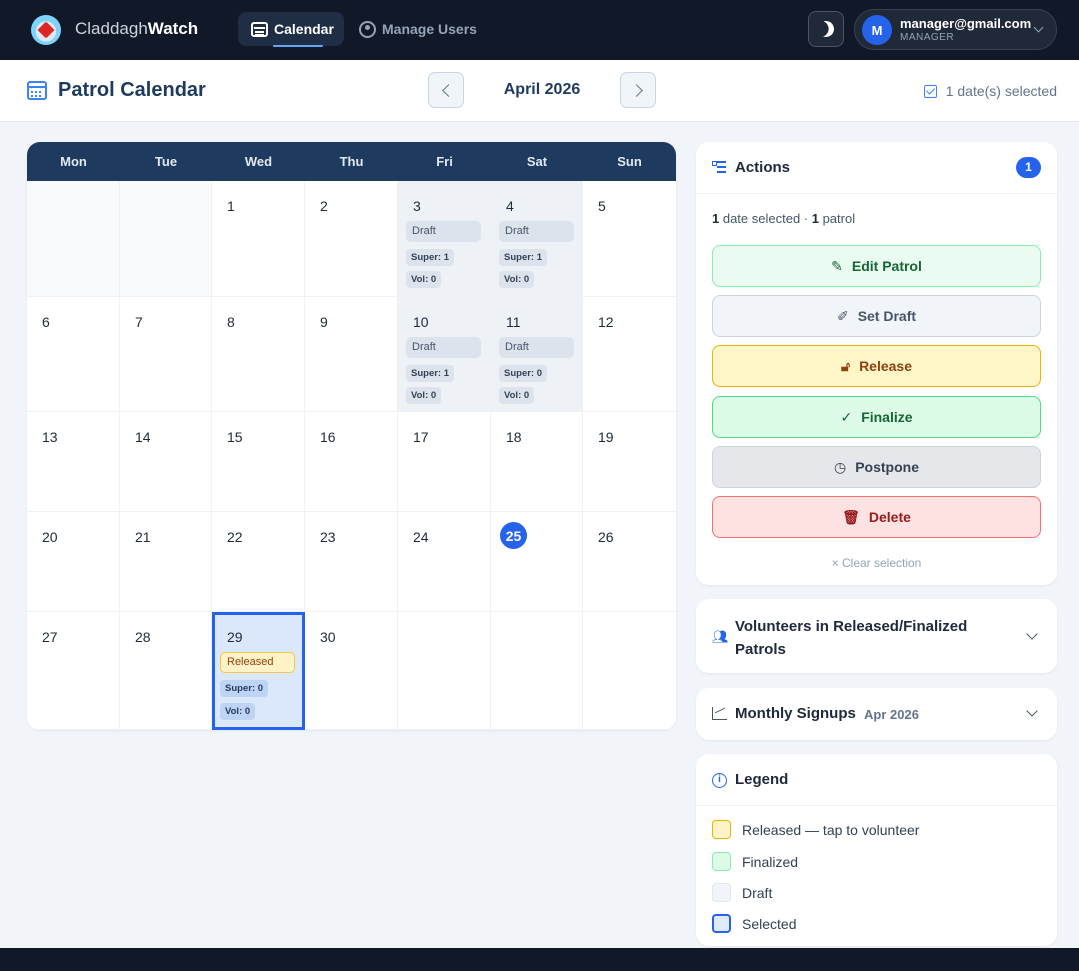 The height and width of the screenshot is (971, 1079). What do you see at coordinates (258, 462) in the screenshot?
I see `calendar-day-15: 15` at bounding box center [258, 462].